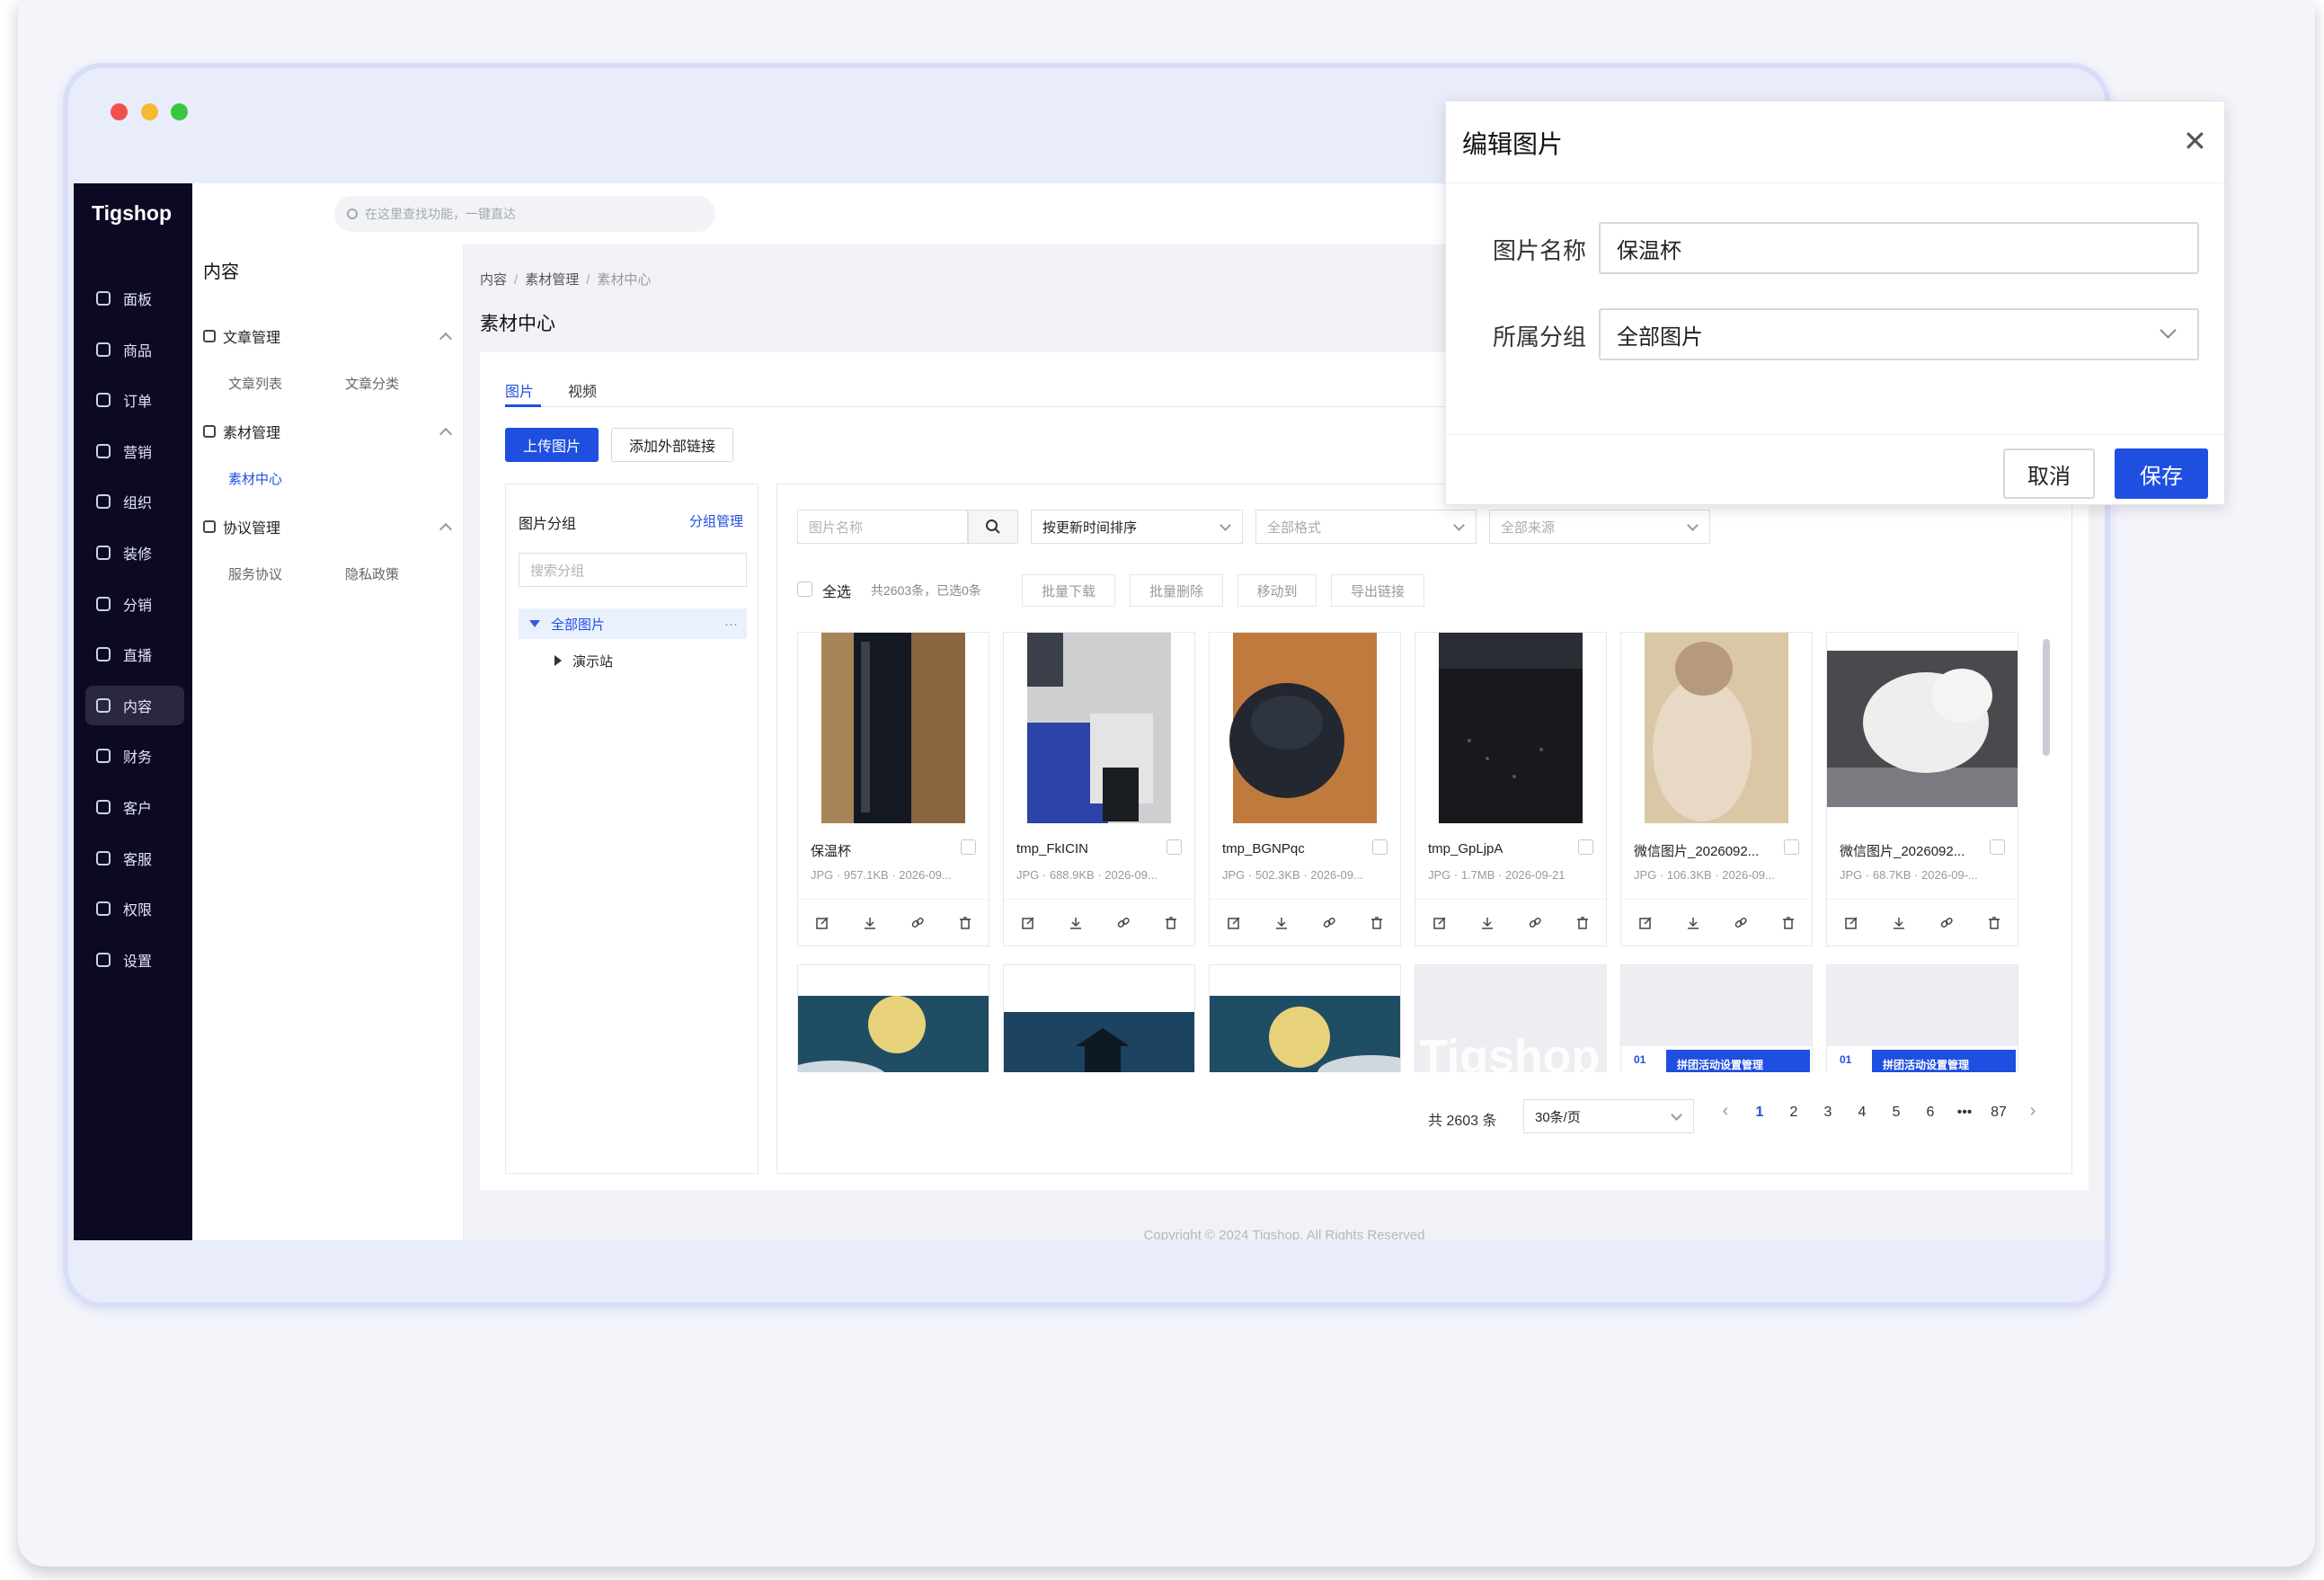 The height and width of the screenshot is (1580, 2324). Describe the element at coordinates (804, 589) in the screenshot. I see `select-all-checkbox` at that location.